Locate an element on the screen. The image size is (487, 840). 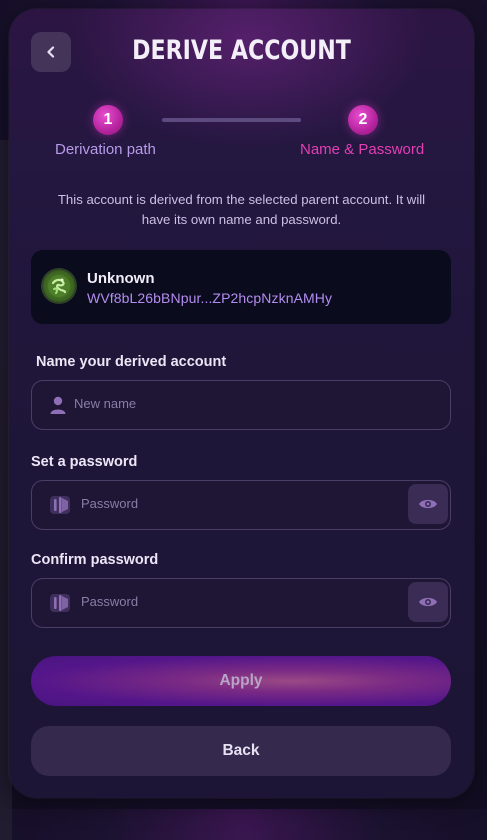
apply-button: Apply is located at coordinates (241, 681).